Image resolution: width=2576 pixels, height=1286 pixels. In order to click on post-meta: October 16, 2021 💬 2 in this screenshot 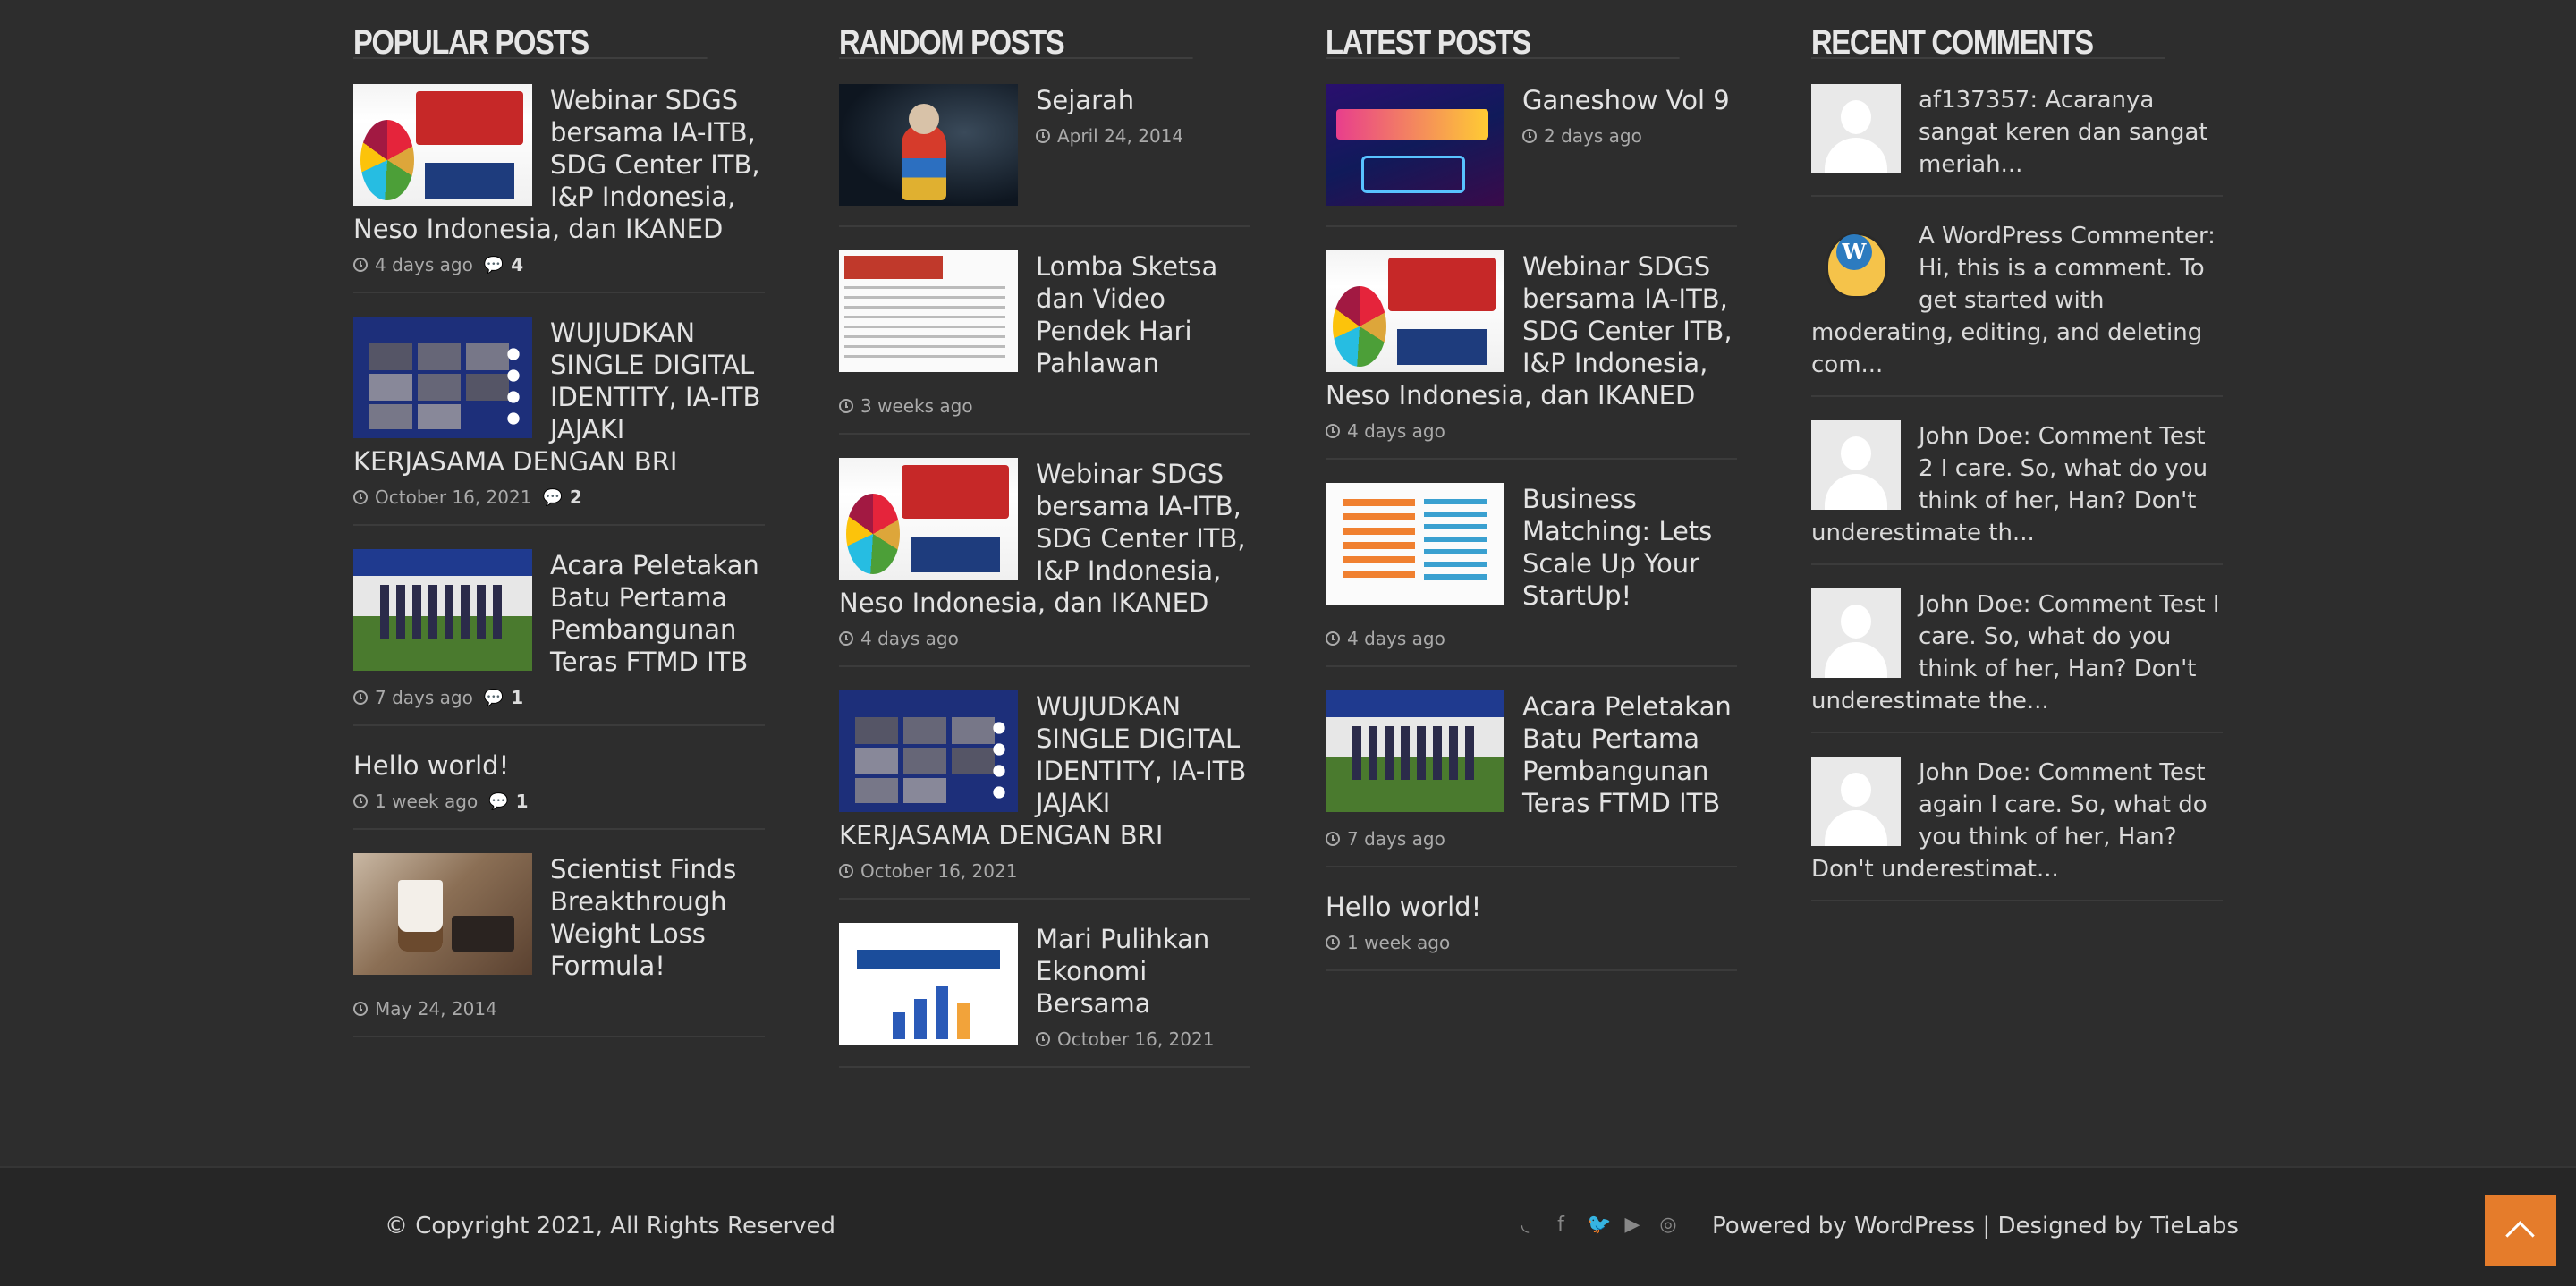, I will do `click(559, 497)`.